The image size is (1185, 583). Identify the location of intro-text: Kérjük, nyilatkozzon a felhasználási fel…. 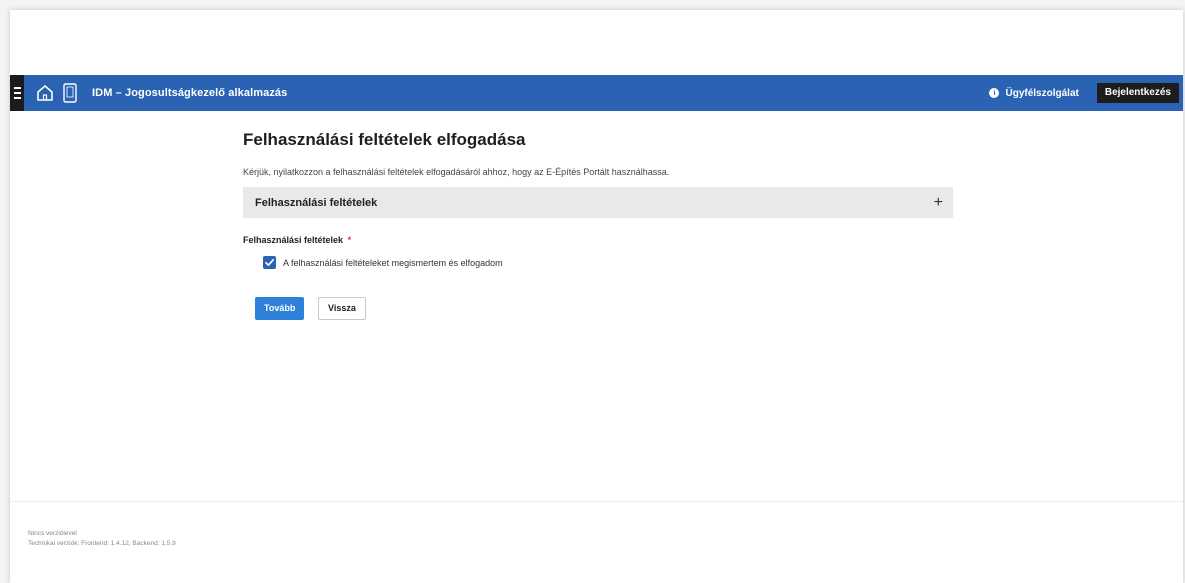
(456, 172).